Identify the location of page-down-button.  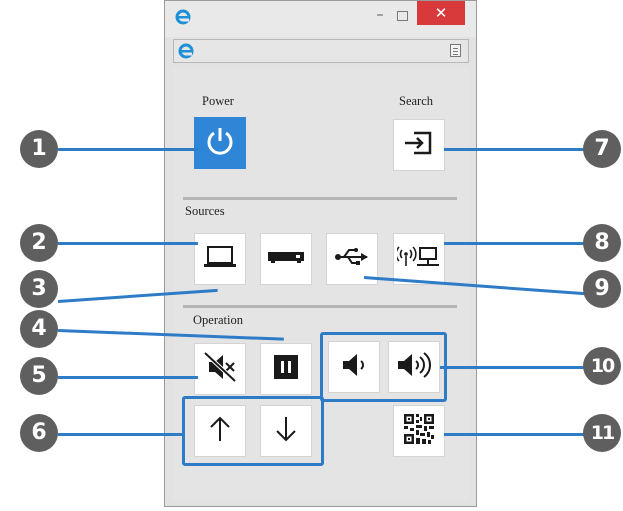
(286, 431).